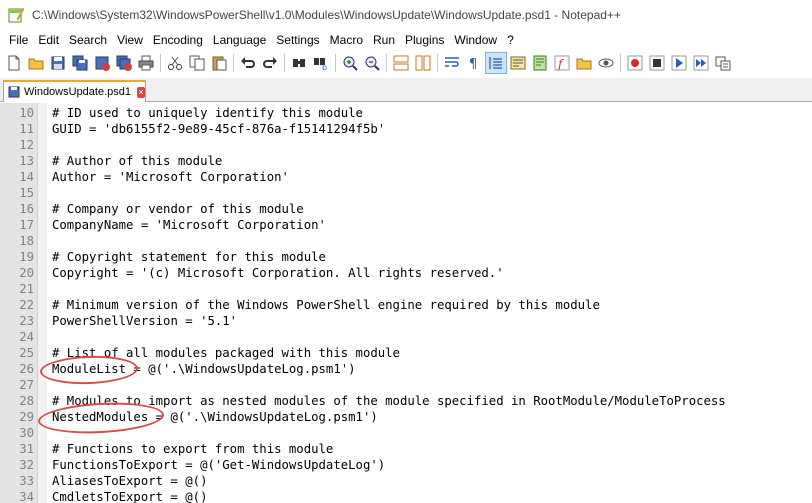  What do you see at coordinates (170, 177) in the screenshot?
I see `line-text: Author = 'Microsoft Corporation'` at bounding box center [170, 177].